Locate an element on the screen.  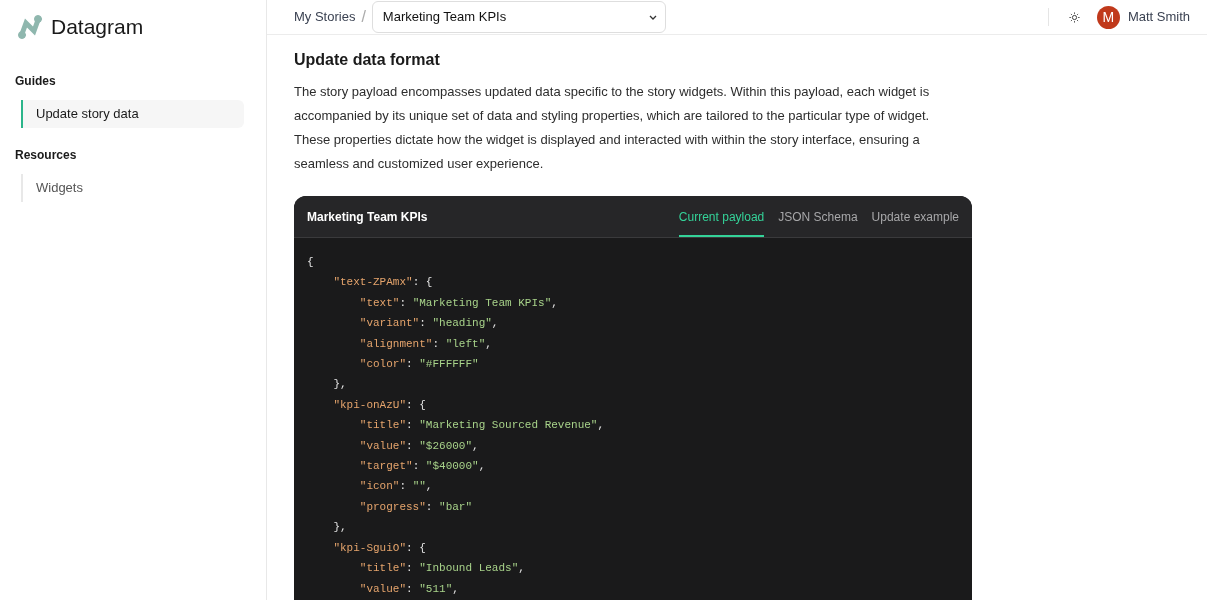
sidebar-section-title: Resources is located at coordinates (46, 155).